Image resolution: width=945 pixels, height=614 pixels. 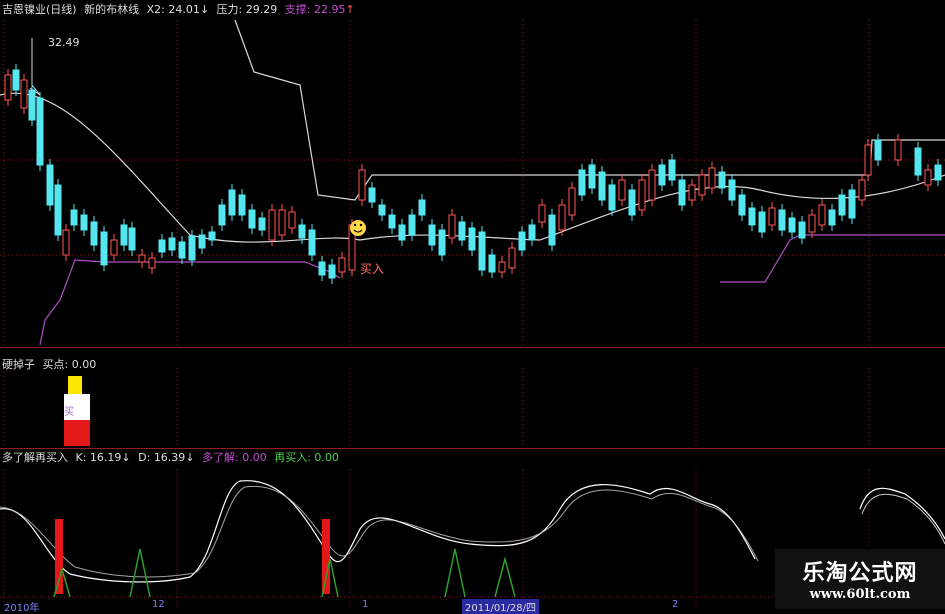 I want to click on rebuy-value: 再买入: 0.00, so click(x=306, y=457).